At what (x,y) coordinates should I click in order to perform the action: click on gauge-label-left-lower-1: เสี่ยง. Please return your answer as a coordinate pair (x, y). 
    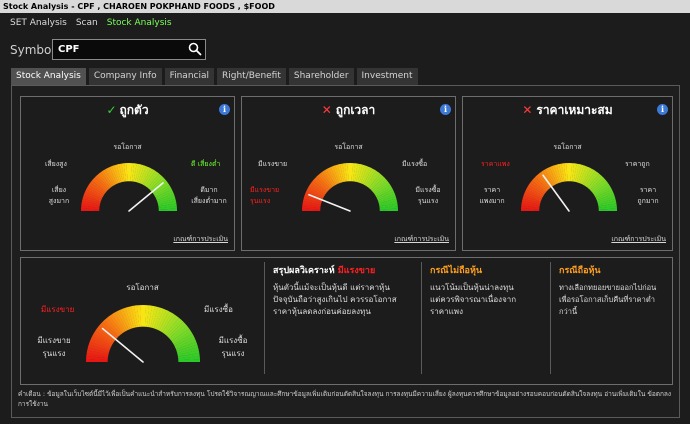
    Looking at the image, I should click on (59, 190).